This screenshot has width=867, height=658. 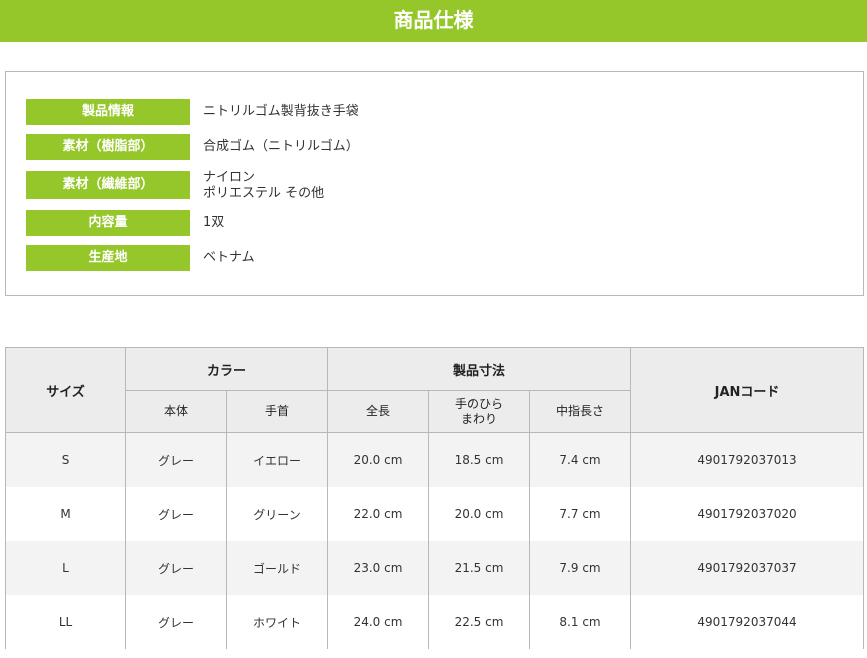 I want to click on cell-jan: 4901792037020, so click(x=747, y=514).